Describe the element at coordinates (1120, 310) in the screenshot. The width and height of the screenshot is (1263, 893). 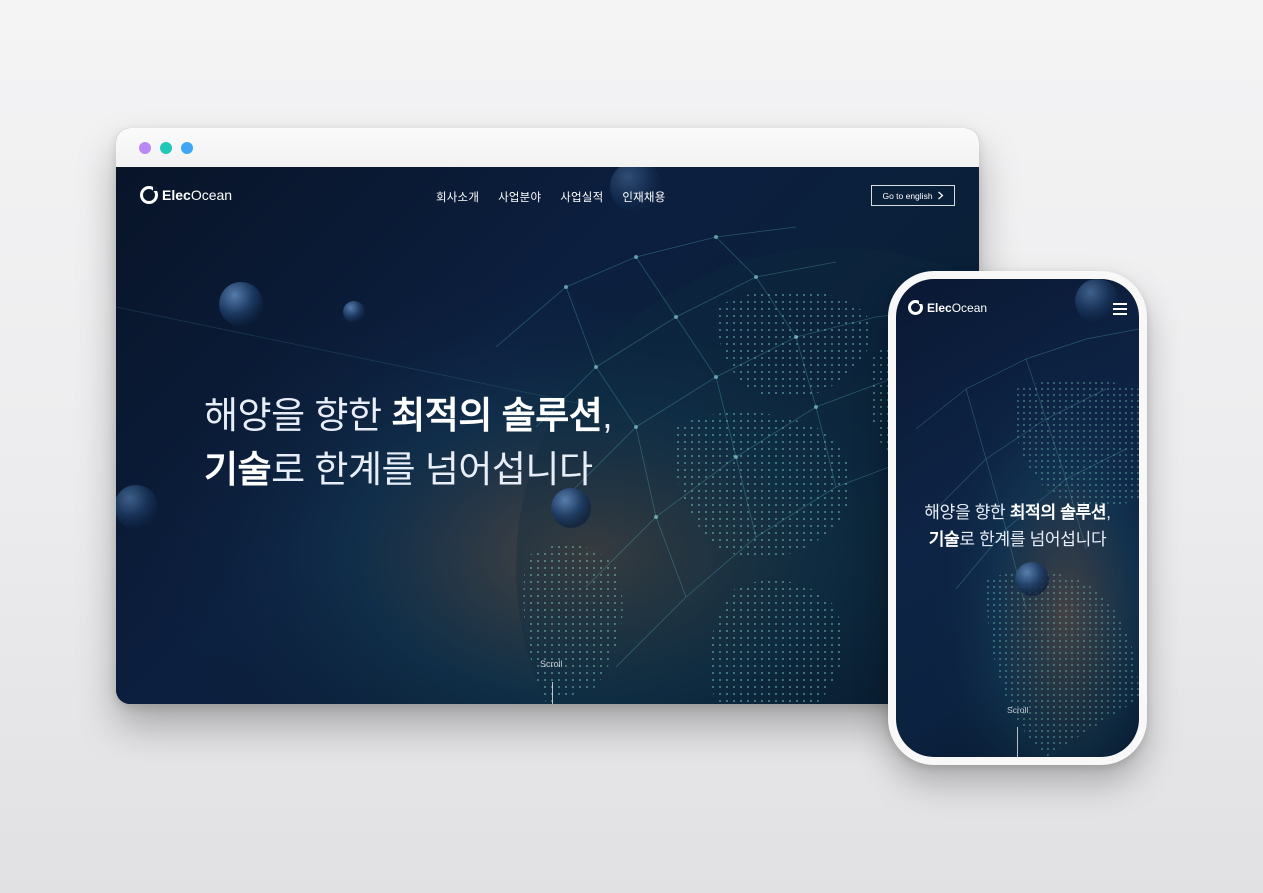
I see `hamburger-icon` at that location.